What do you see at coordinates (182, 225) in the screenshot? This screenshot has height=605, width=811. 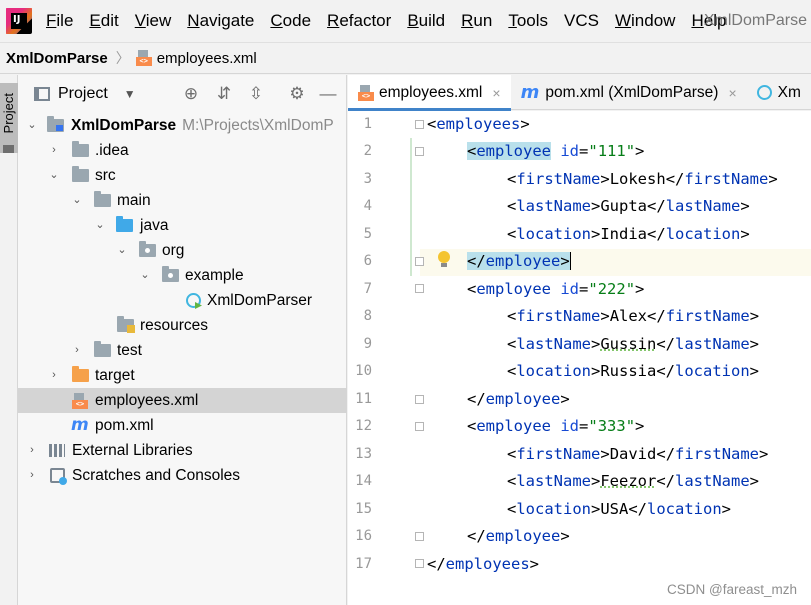 I see `tree-item-java: ⌄ java` at bounding box center [182, 225].